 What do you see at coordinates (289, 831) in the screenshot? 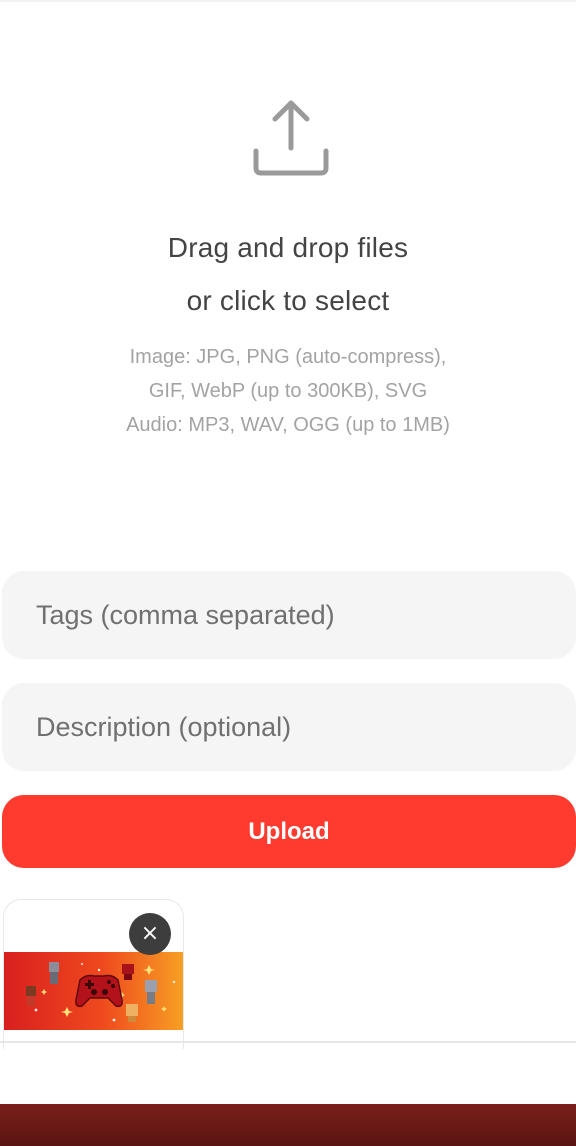
I see `upload-button: Upload` at bounding box center [289, 831].